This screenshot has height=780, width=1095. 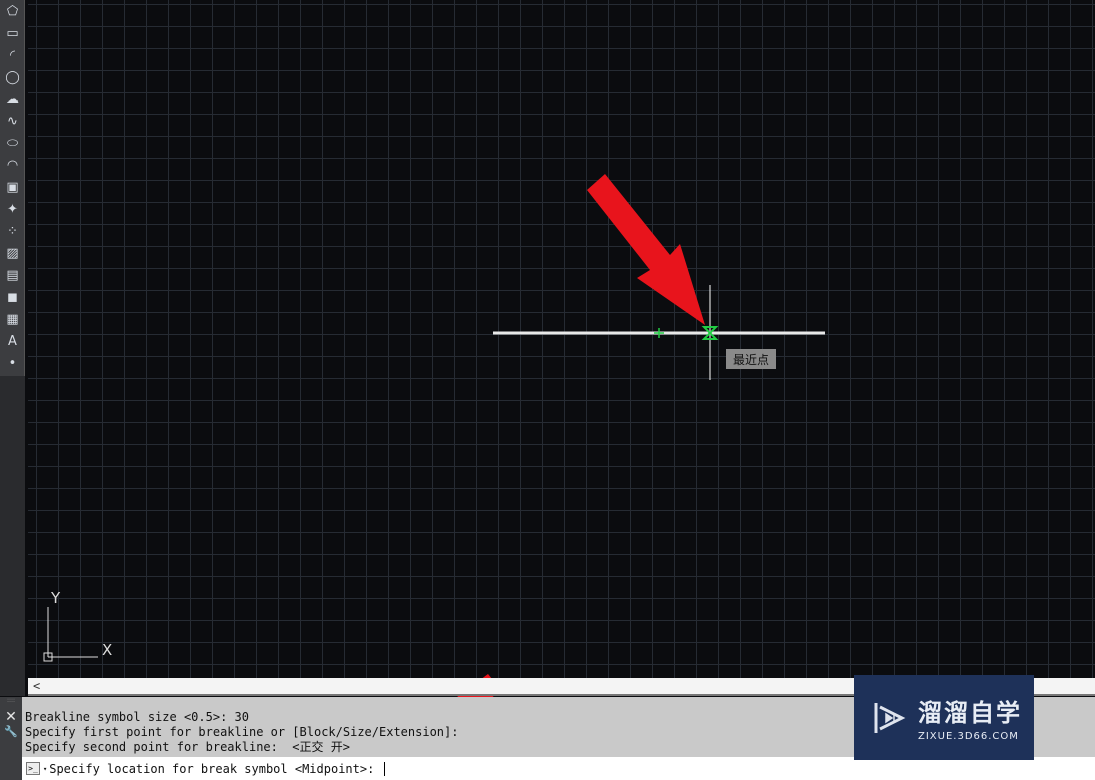 I want to click on midpoint-marker, so click(x=659, y=333).